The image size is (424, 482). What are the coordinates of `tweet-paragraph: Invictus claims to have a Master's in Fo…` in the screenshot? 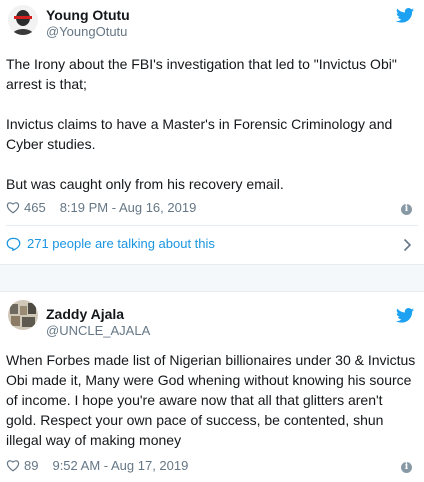 It's located at (199, 134).